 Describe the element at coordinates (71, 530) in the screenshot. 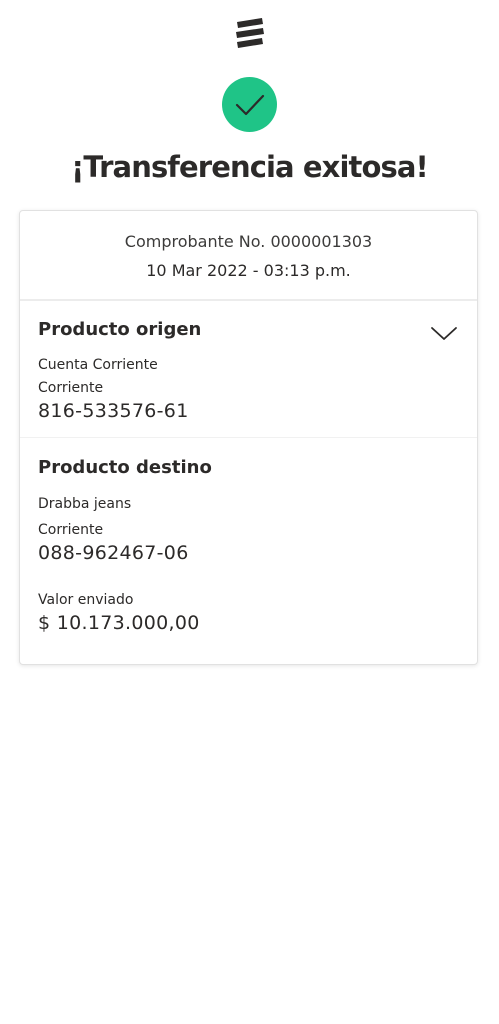

I see `destination-account-type: Corriente` at that location.